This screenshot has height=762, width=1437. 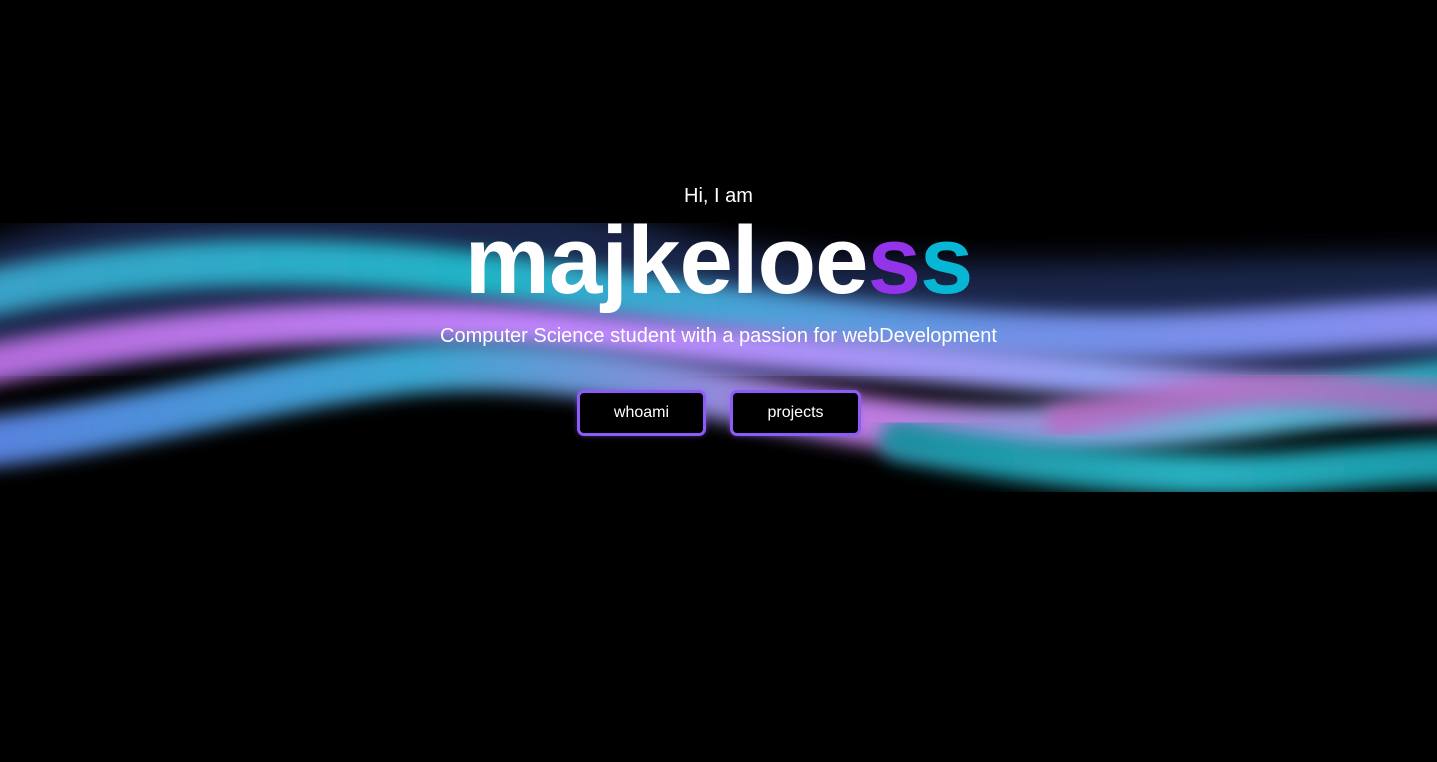 What do you see at coordinates (894, 260) in the screenshot?
I see `name-accent-purple: s` at bounding box center [894, 260].